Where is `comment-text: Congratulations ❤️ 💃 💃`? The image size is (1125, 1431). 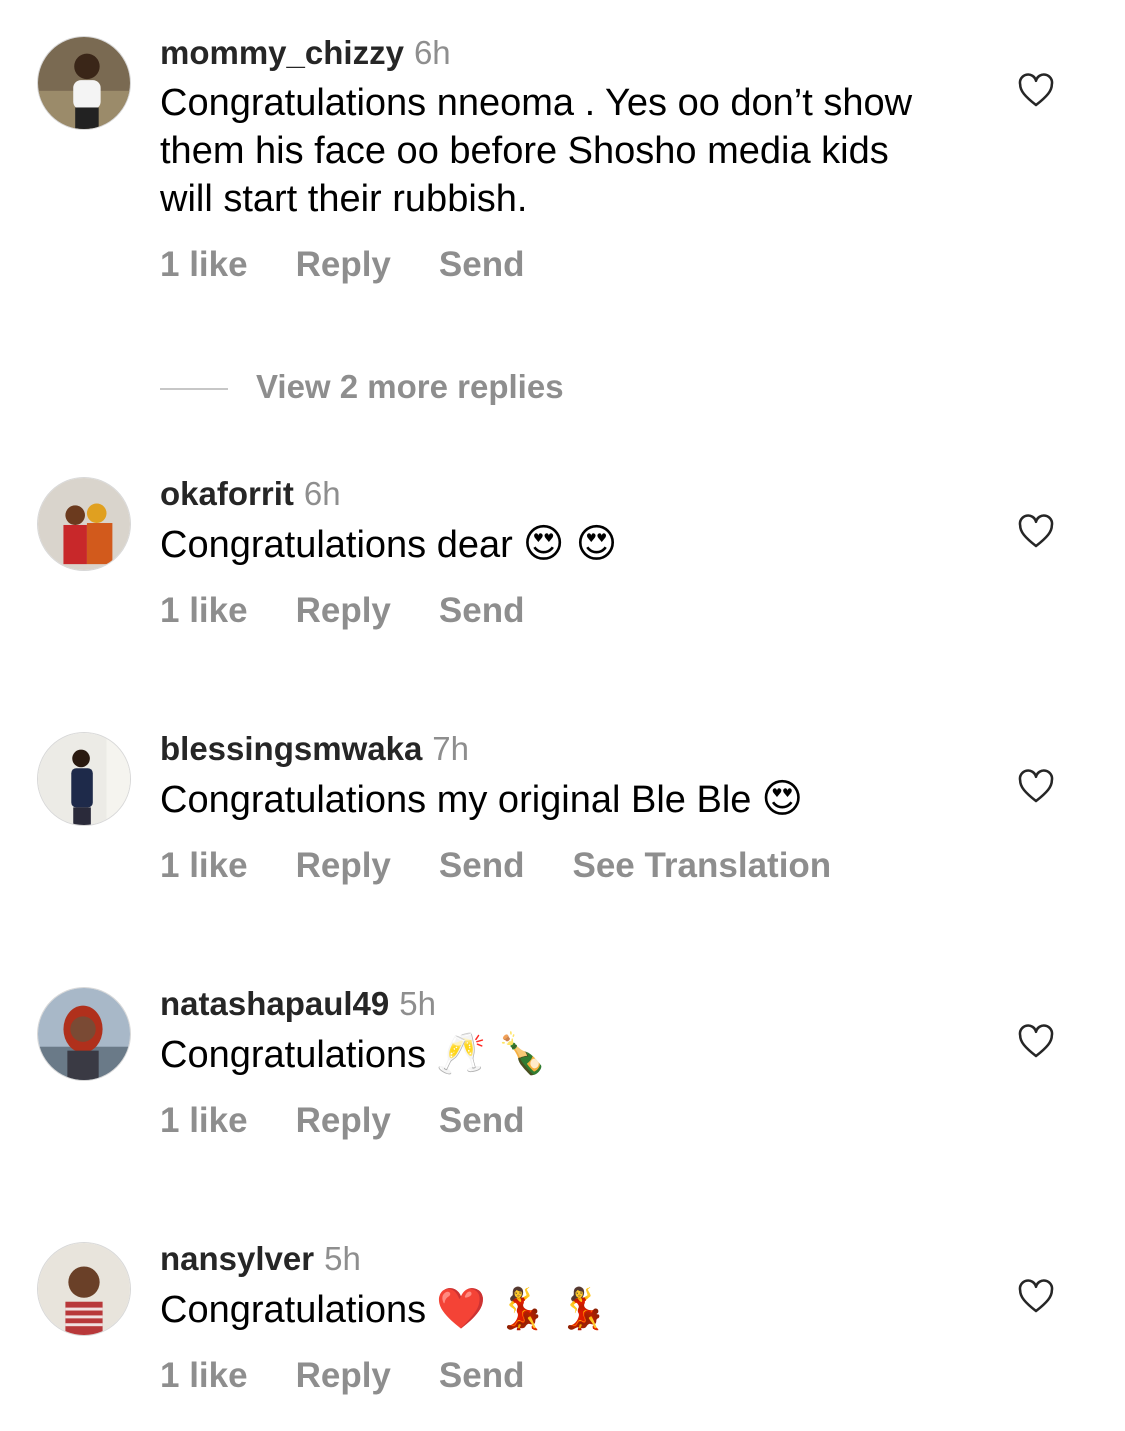 comment-text: Congratulations ❤️ 💃 💃 is located at coordinates (570, 1309).